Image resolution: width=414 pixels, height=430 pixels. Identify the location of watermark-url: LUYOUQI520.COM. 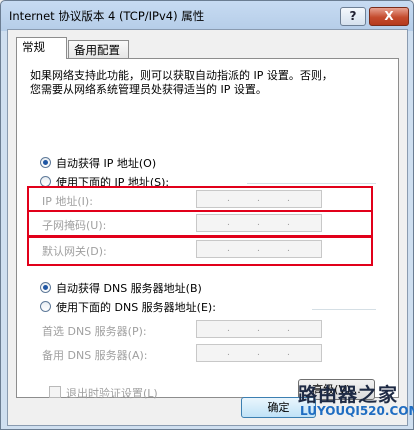
(357, 411).